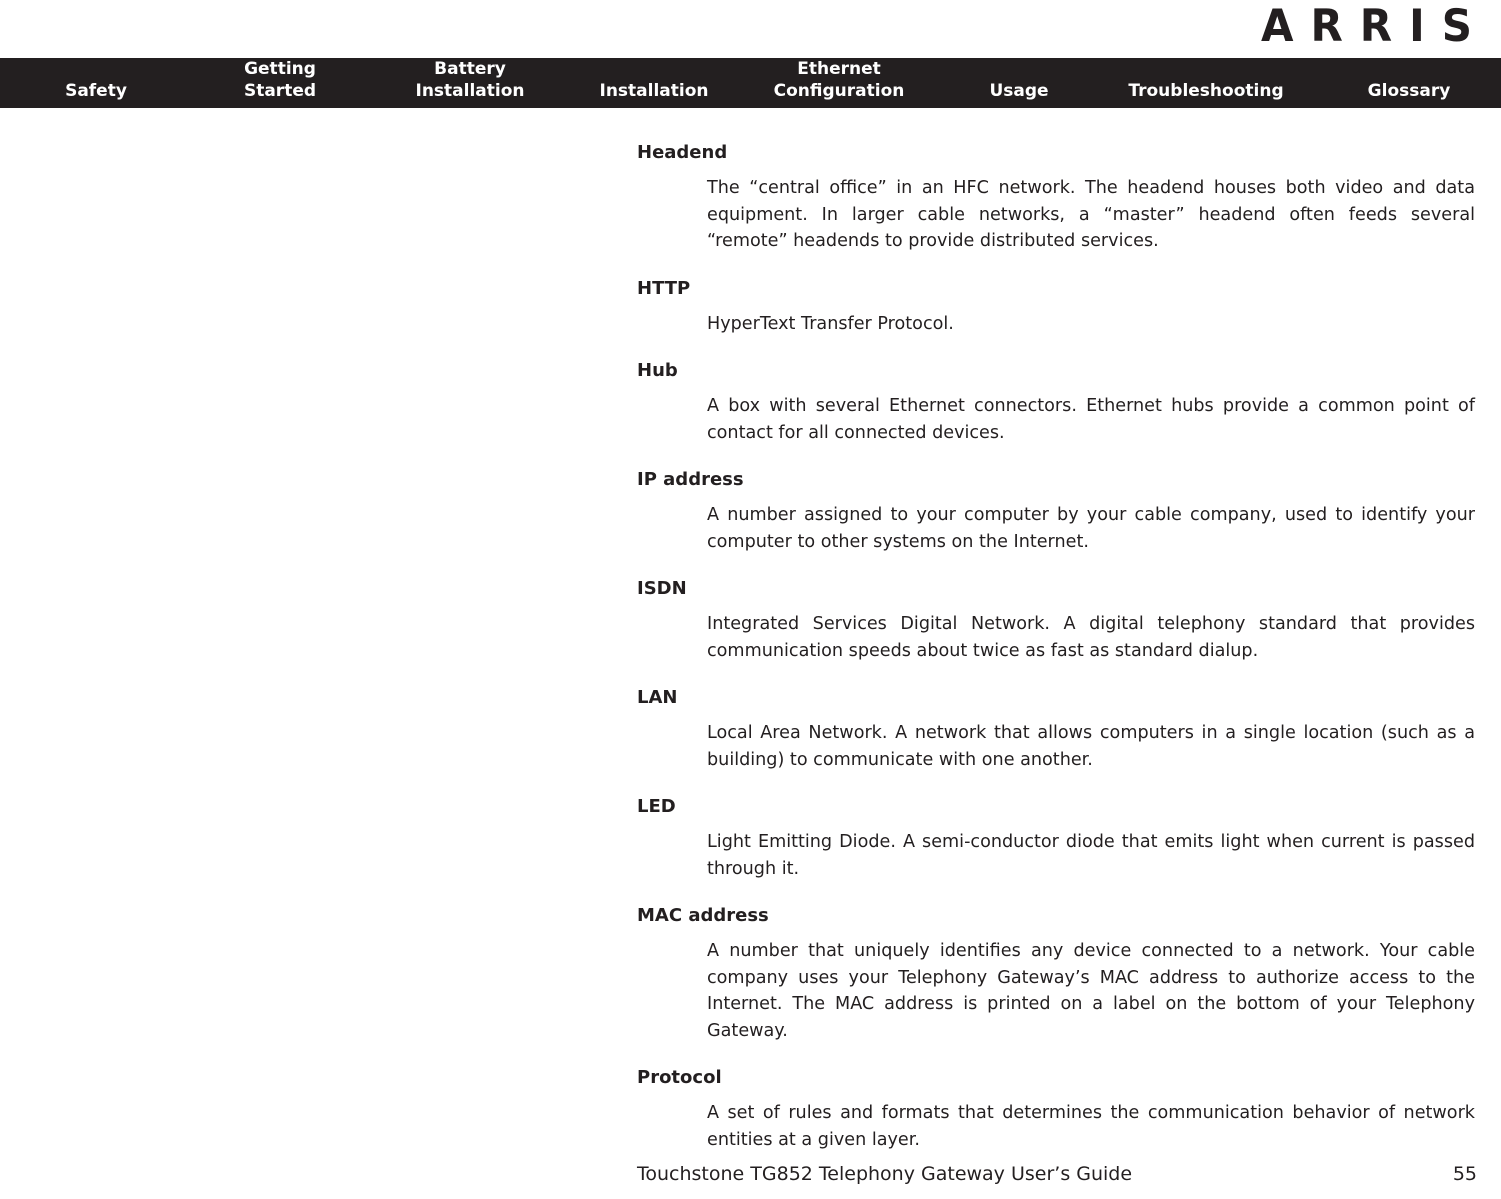 The height and width of the screenshot is (1199, 1501). I want to click on nav-item-ethernet-configuration: Ethernet Configuration, so click(839, 80).